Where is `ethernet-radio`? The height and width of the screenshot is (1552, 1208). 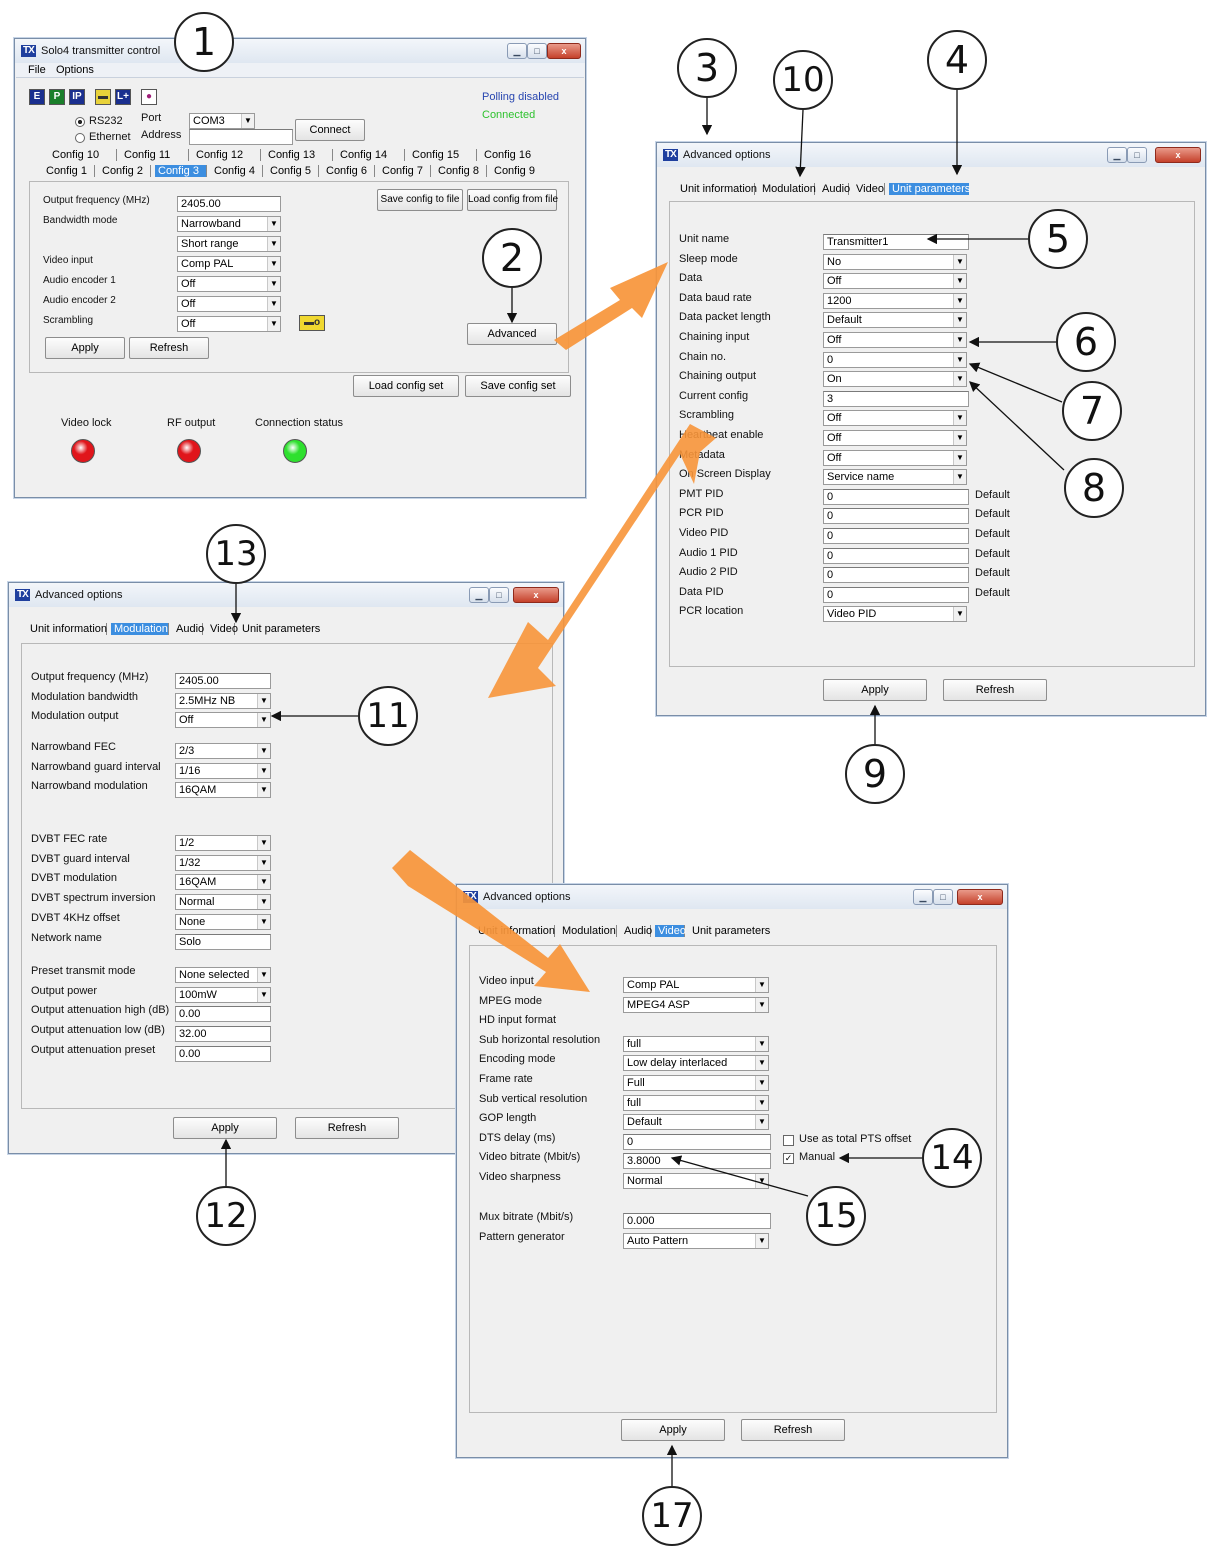
ethernet-radio is located at coordinates (80, 138).